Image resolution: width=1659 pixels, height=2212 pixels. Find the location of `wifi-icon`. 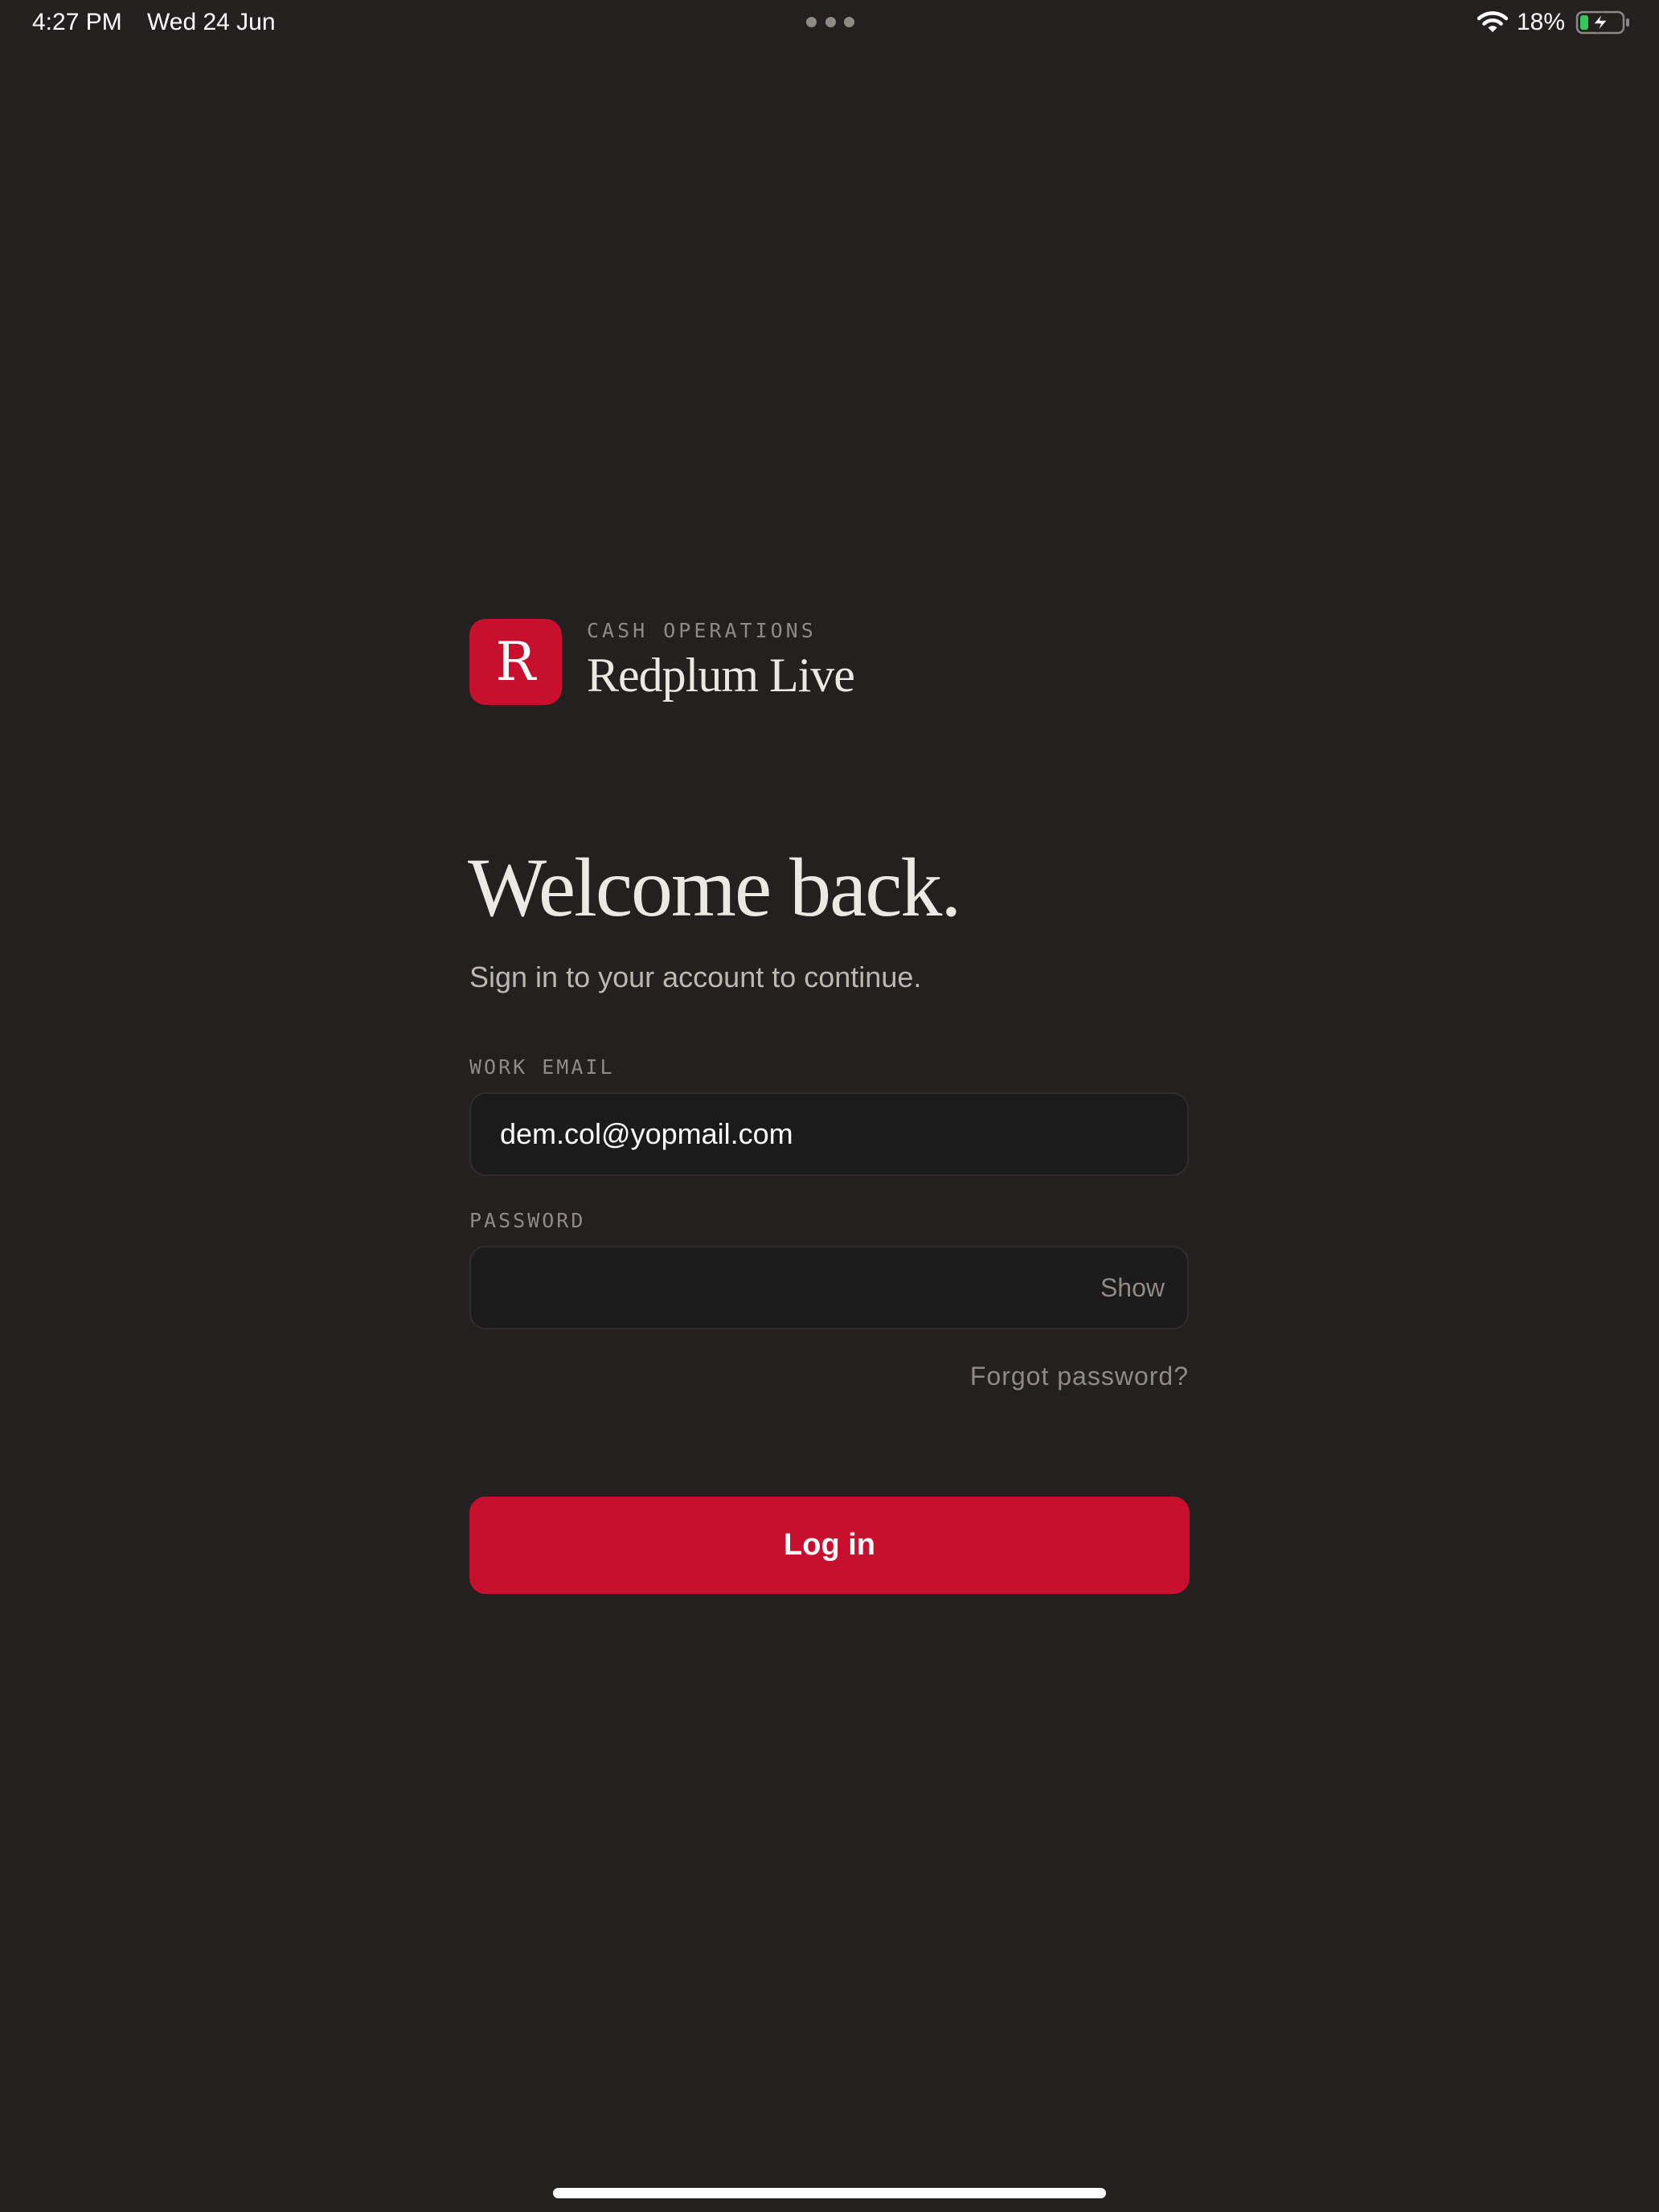

wifi-icon is located at coordinates (1492, 21).